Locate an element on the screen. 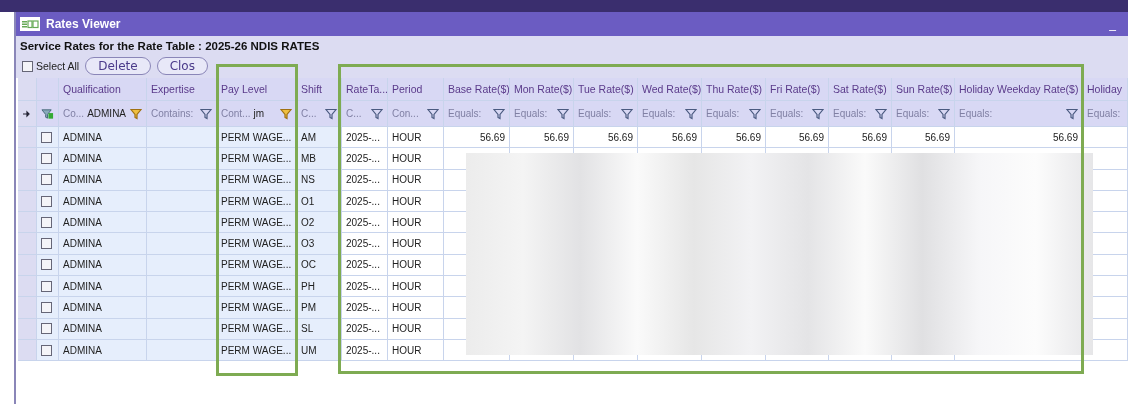 This screenshot has width=1128, height=404. filter-value: jm is located at coordinates (265, 113).